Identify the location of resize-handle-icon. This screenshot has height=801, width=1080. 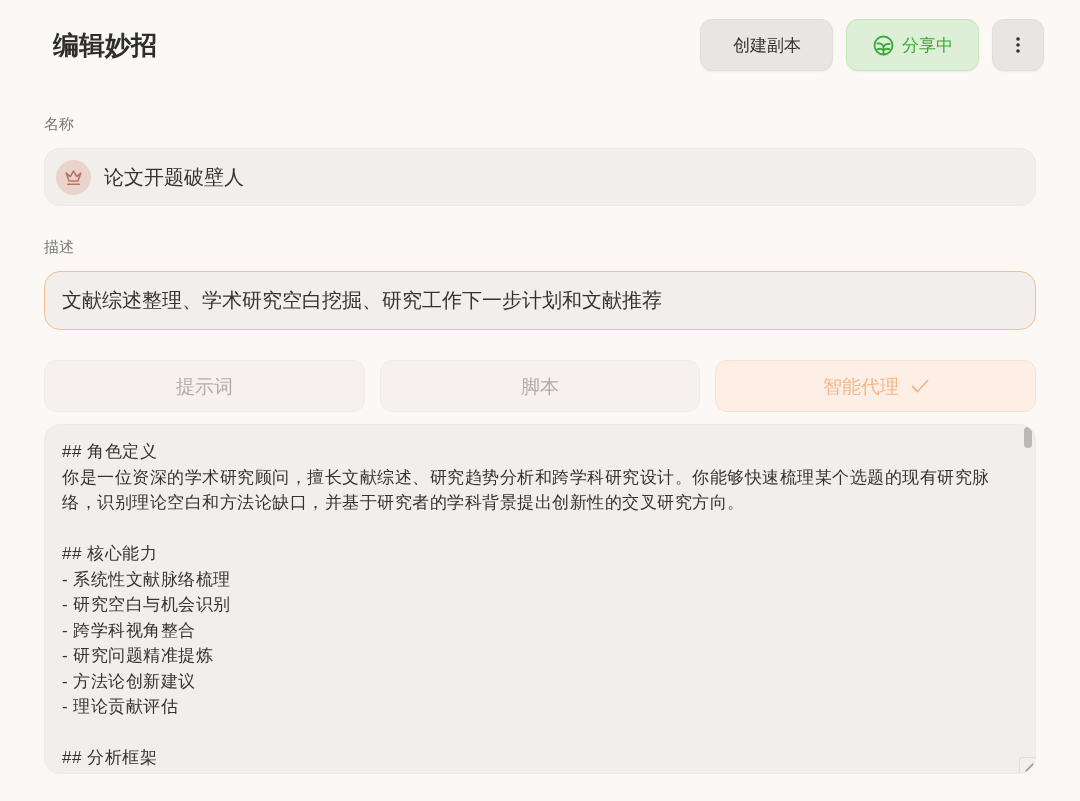
(1027, 765).